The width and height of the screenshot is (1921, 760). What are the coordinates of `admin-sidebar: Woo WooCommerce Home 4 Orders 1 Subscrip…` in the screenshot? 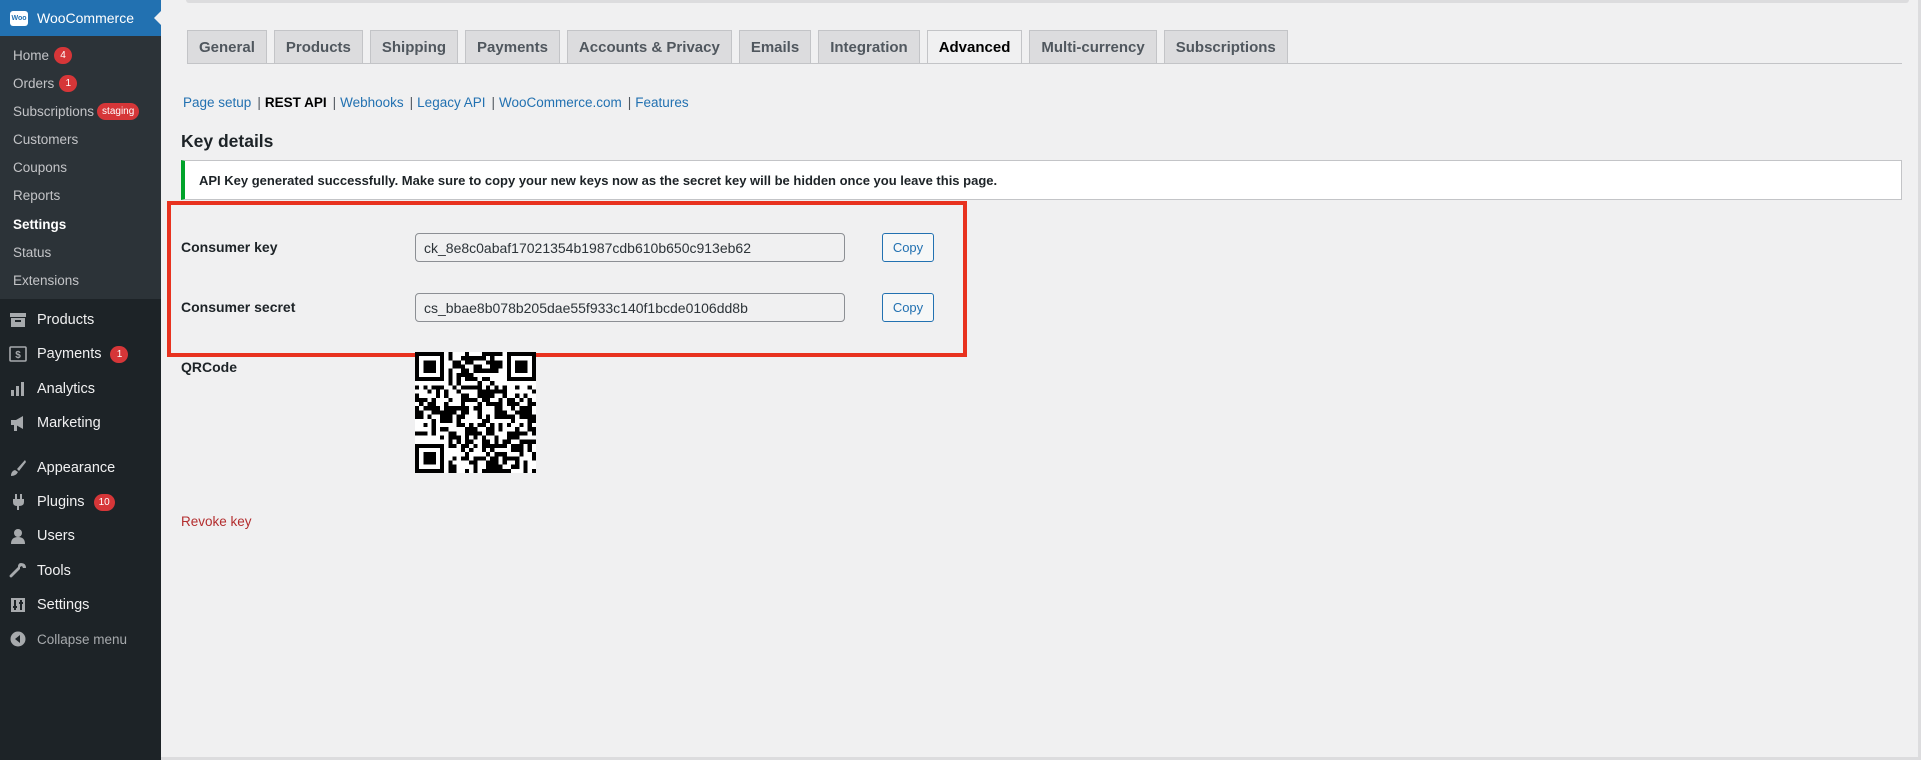 It's located at (81, 380).